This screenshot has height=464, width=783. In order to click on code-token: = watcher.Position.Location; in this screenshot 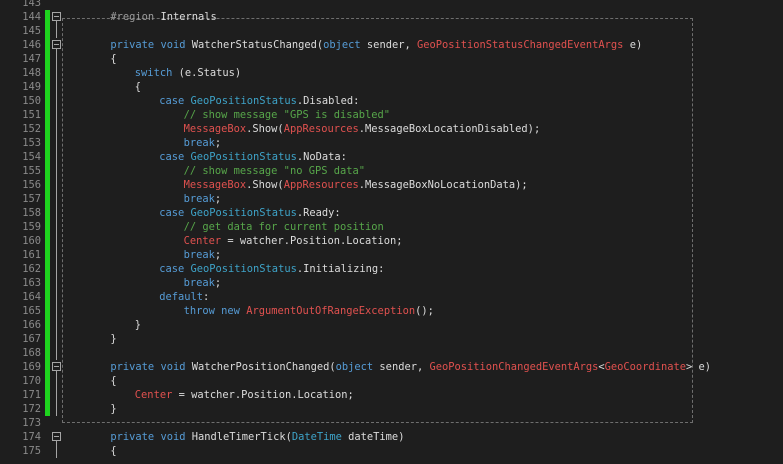, I will do `click(312, 241)`.